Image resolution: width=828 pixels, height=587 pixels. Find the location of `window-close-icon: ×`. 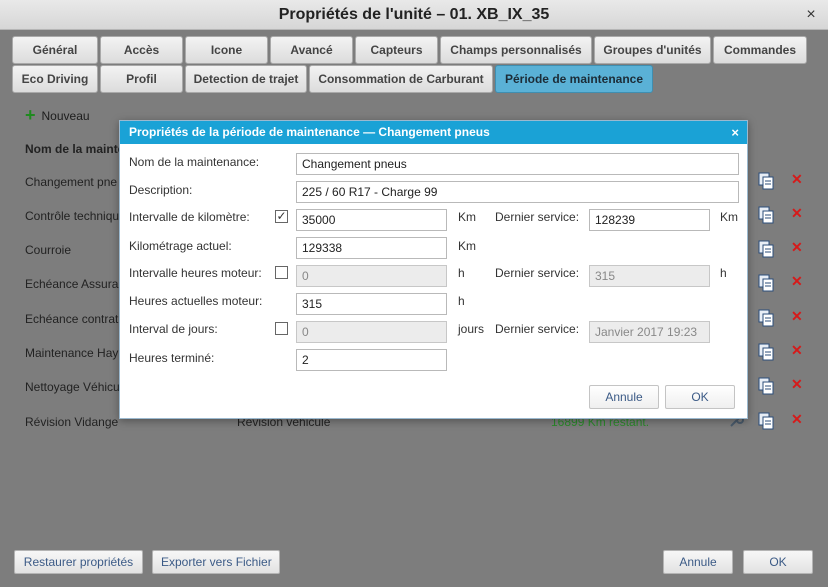

window-close-icon: × is located at coordinates (811, 14).